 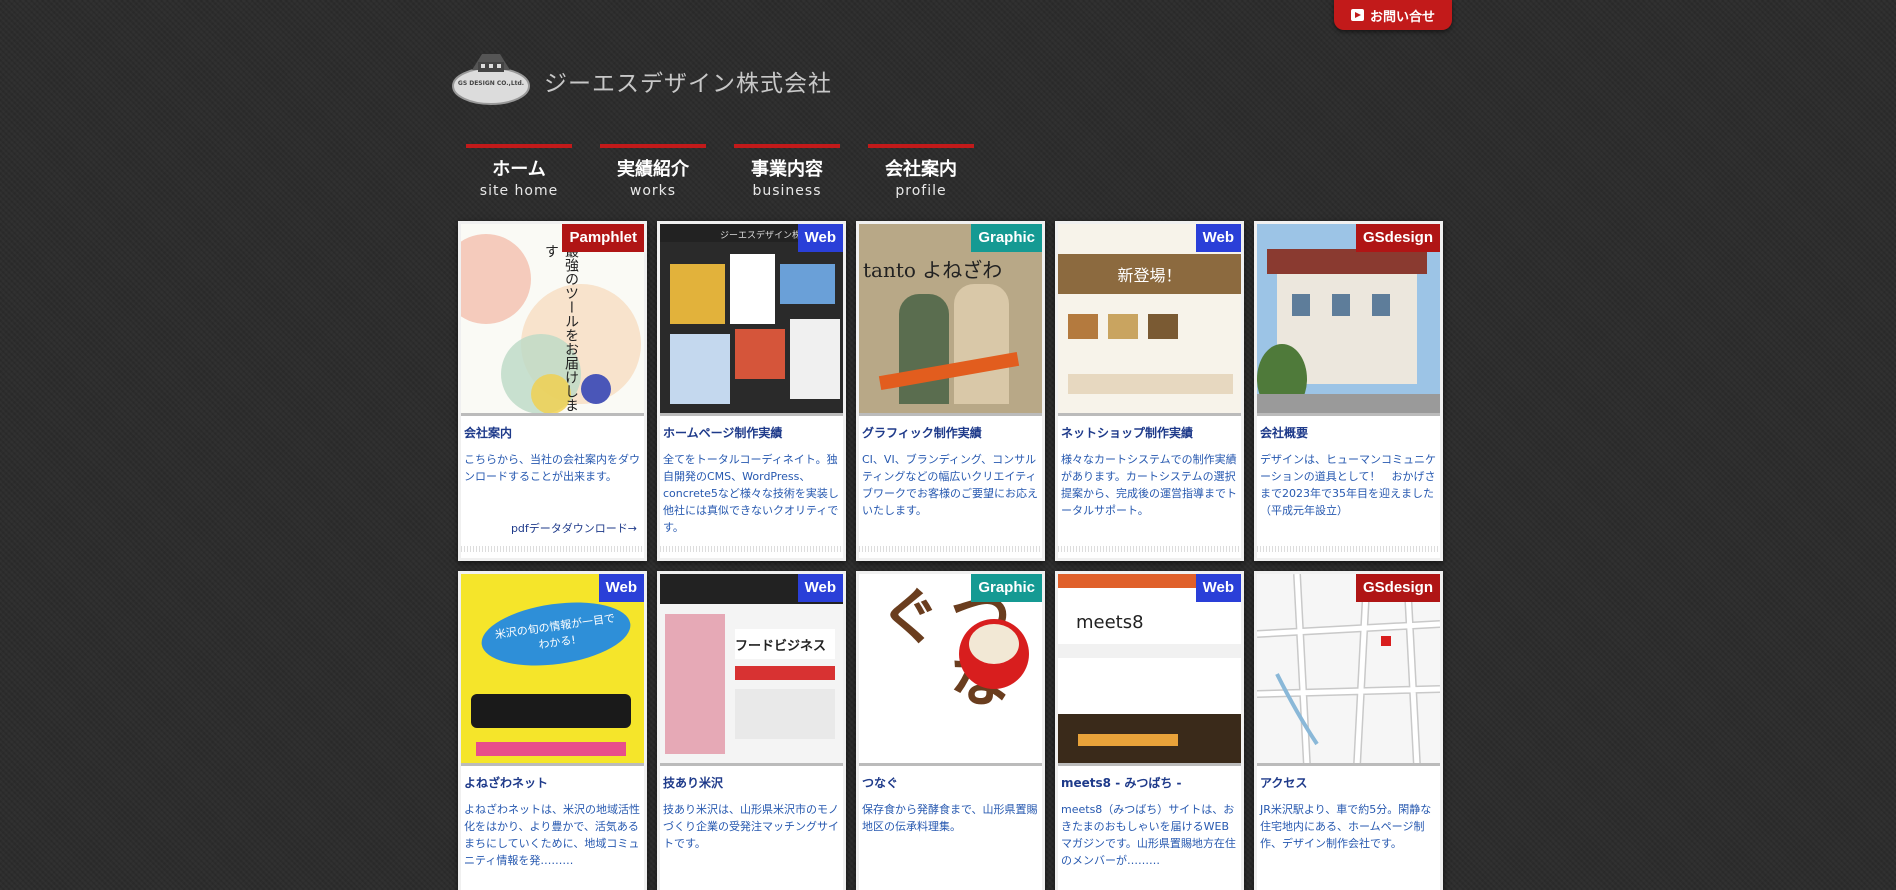 I want to click on nav-label-jp: ホーム, so click(x=519, y=169).